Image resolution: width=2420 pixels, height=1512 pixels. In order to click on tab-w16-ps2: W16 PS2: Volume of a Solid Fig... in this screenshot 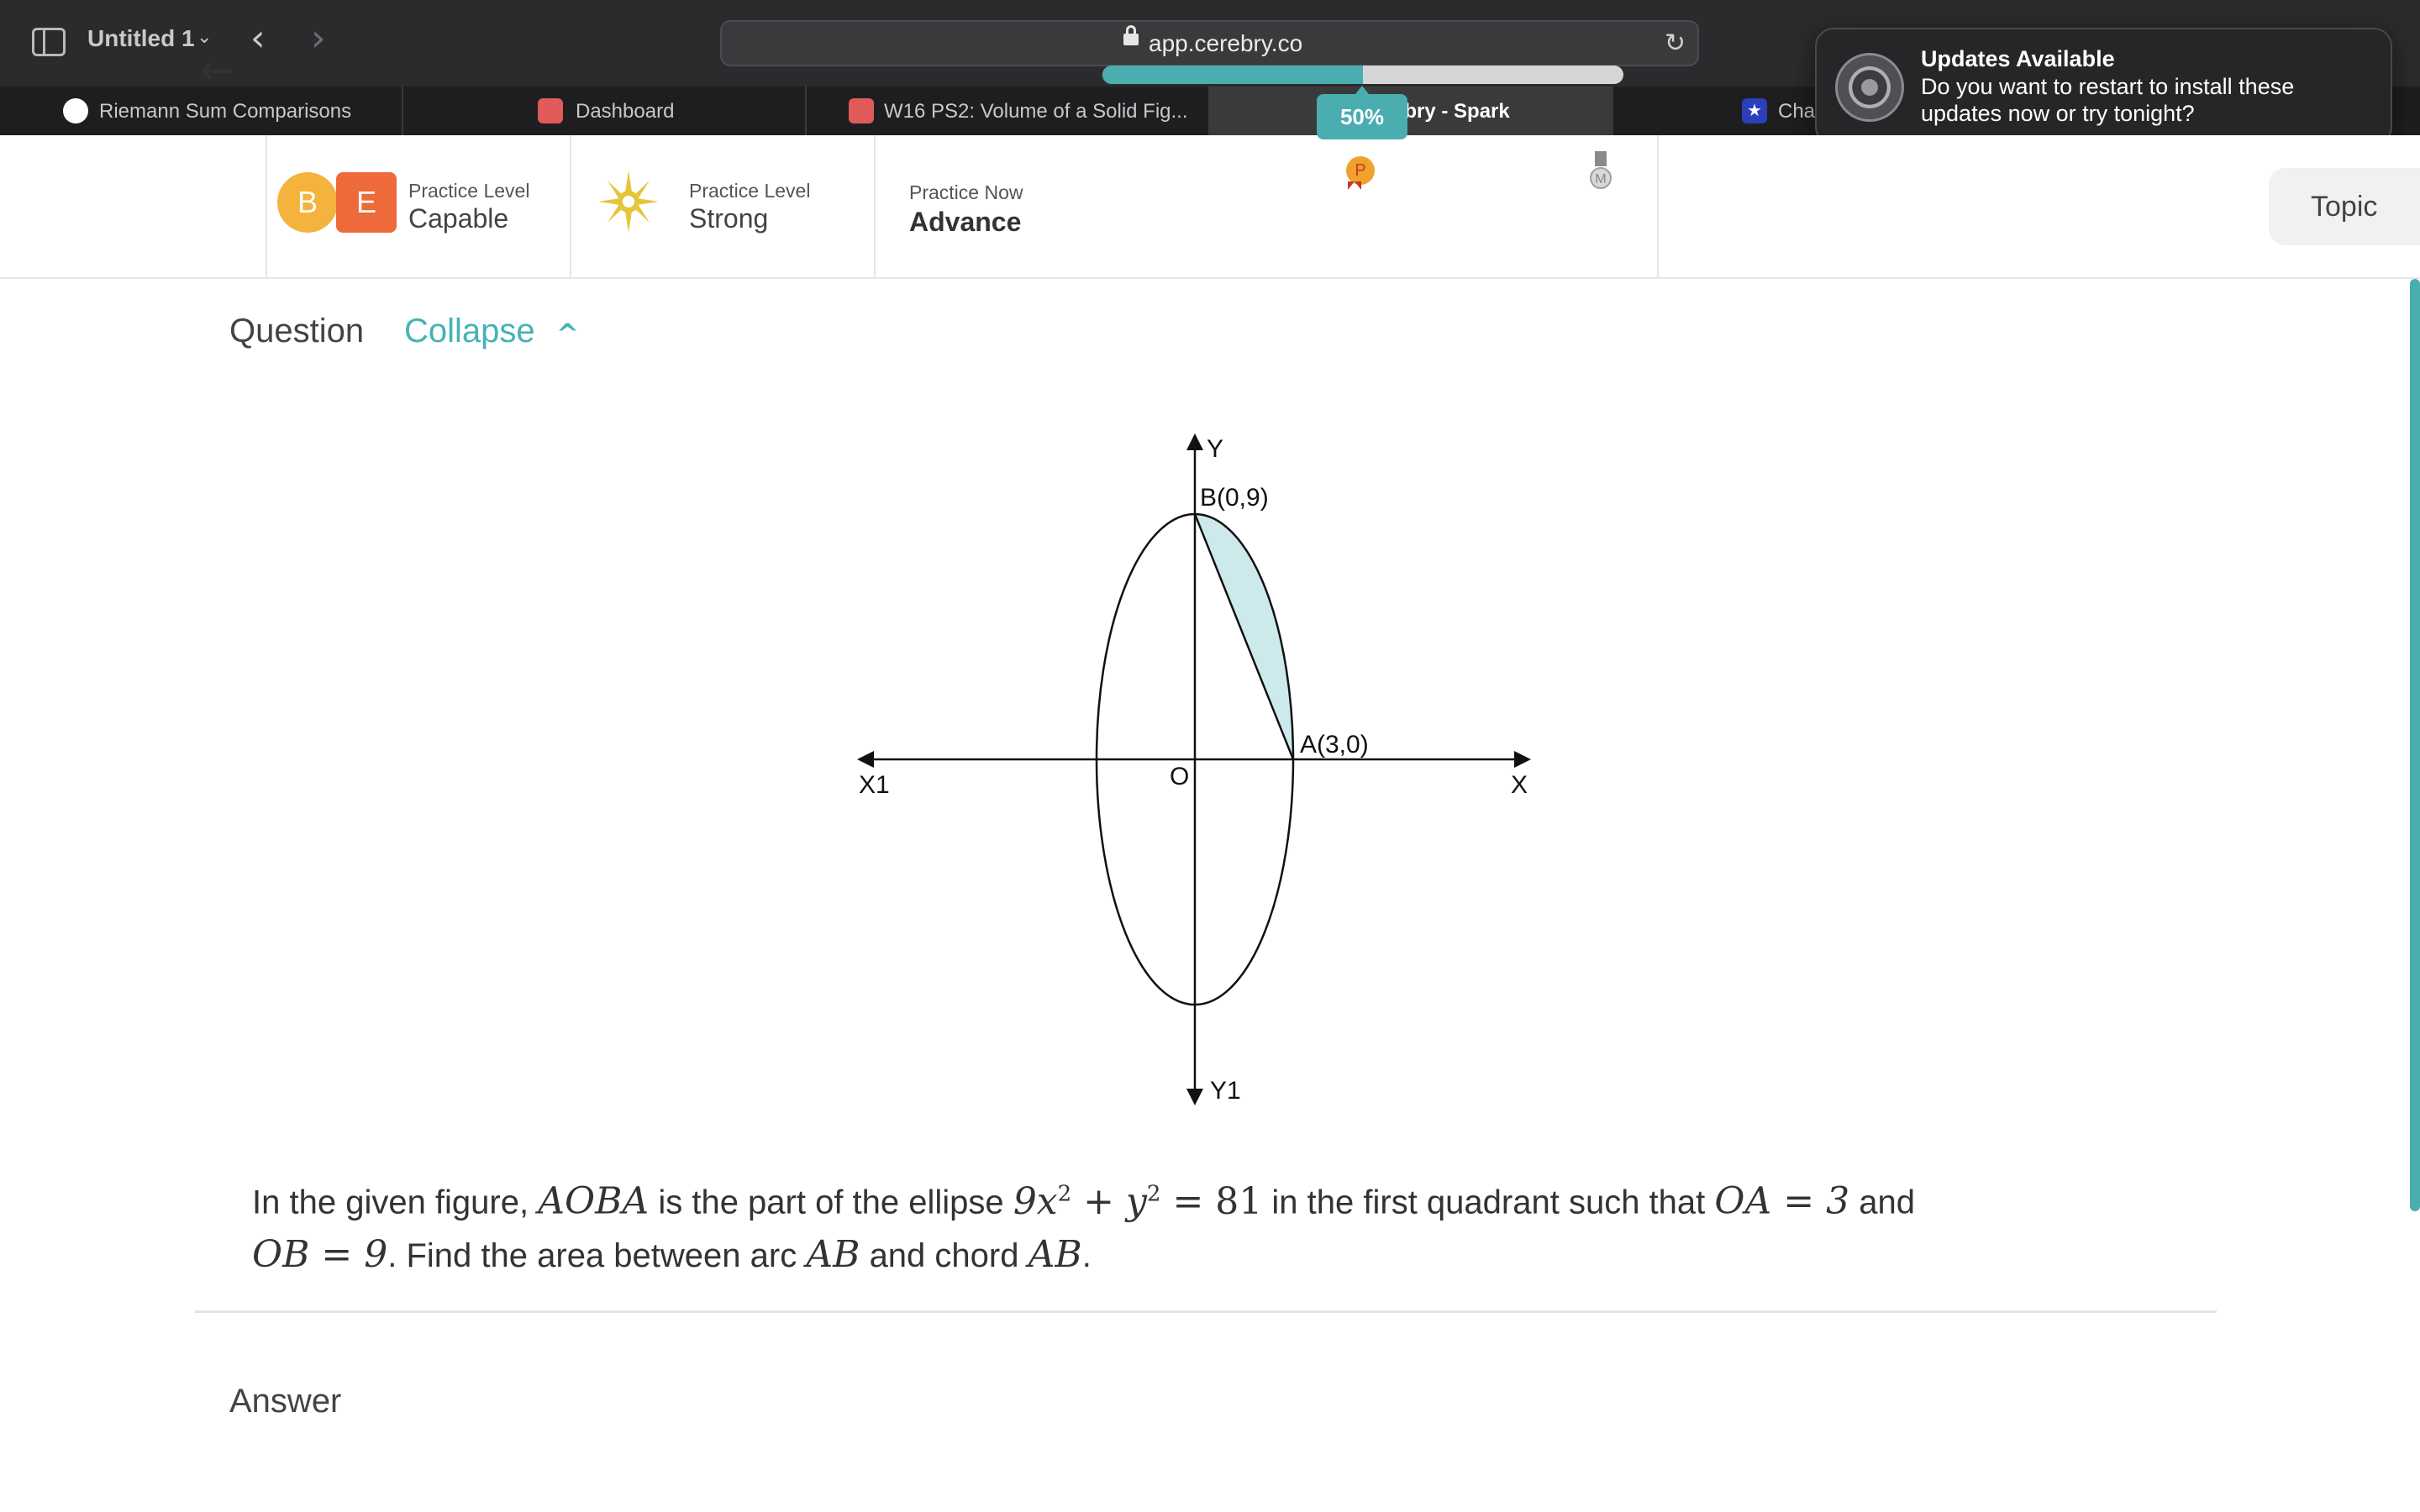, I will do `click(1008, 111)`.